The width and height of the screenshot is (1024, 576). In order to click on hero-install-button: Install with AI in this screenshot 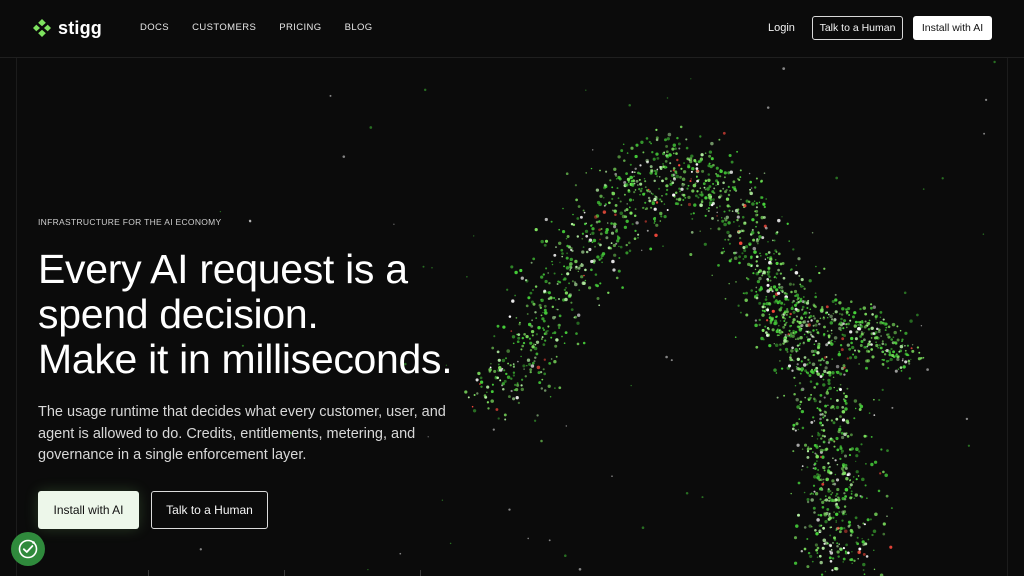, I will do `click(88, 510)`.